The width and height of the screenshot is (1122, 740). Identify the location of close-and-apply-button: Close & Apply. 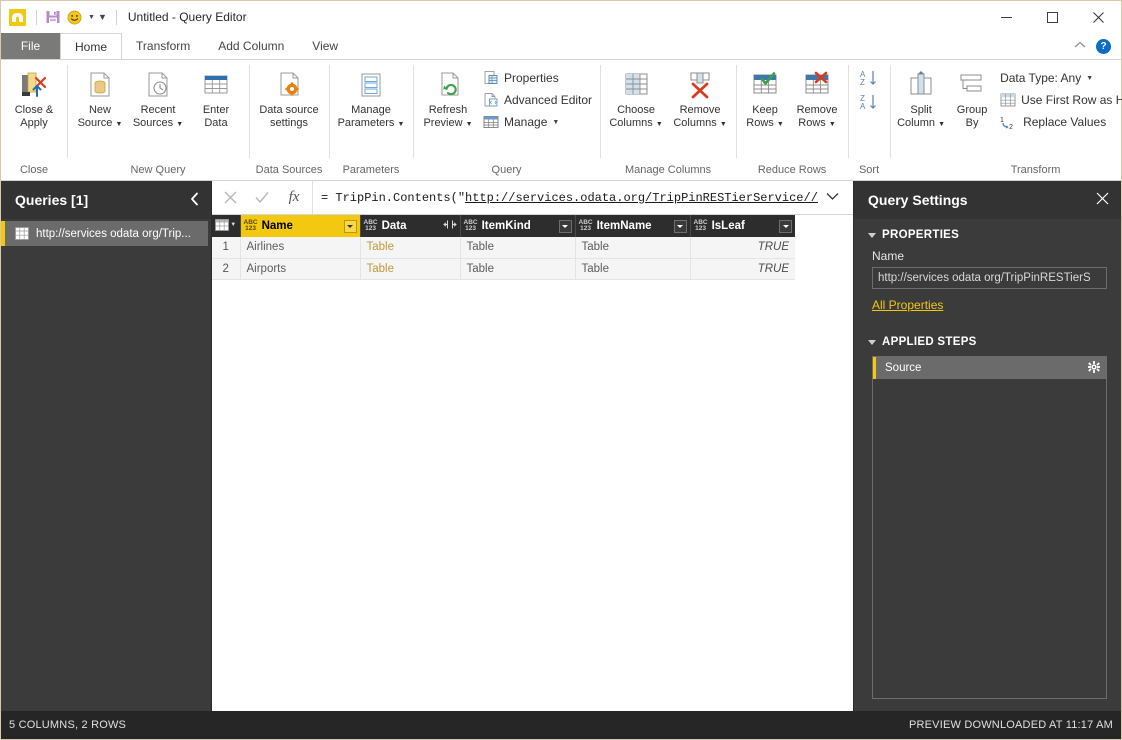
(34, 97).